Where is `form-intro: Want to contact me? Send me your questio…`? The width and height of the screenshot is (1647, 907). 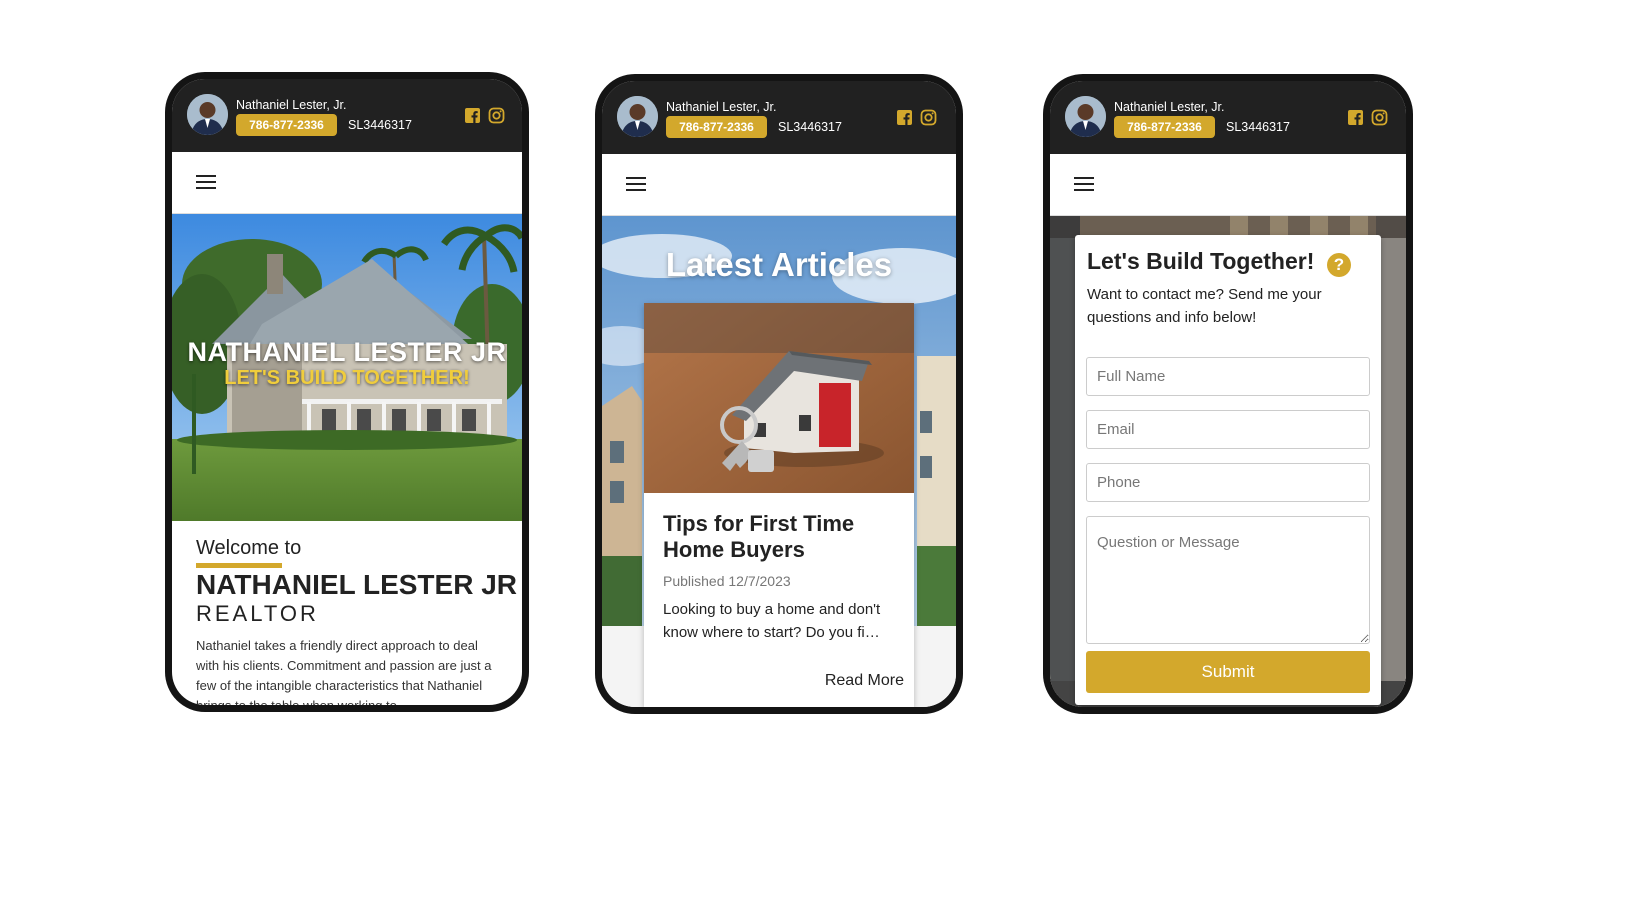 form-intro: Want to contact me? Send me your questio… is located at coordinates (1204, 306).